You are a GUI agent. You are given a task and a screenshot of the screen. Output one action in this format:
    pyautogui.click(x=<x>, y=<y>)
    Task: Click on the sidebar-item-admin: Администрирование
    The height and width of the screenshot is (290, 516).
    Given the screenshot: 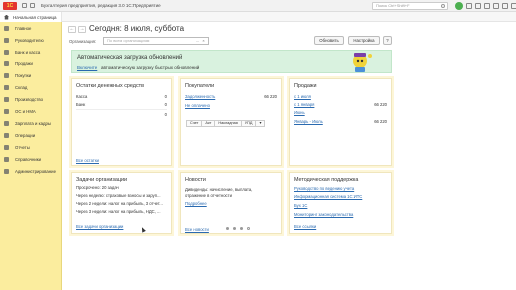 What is the action you would take?
    pyautogui.click(x=31, y=171)
    